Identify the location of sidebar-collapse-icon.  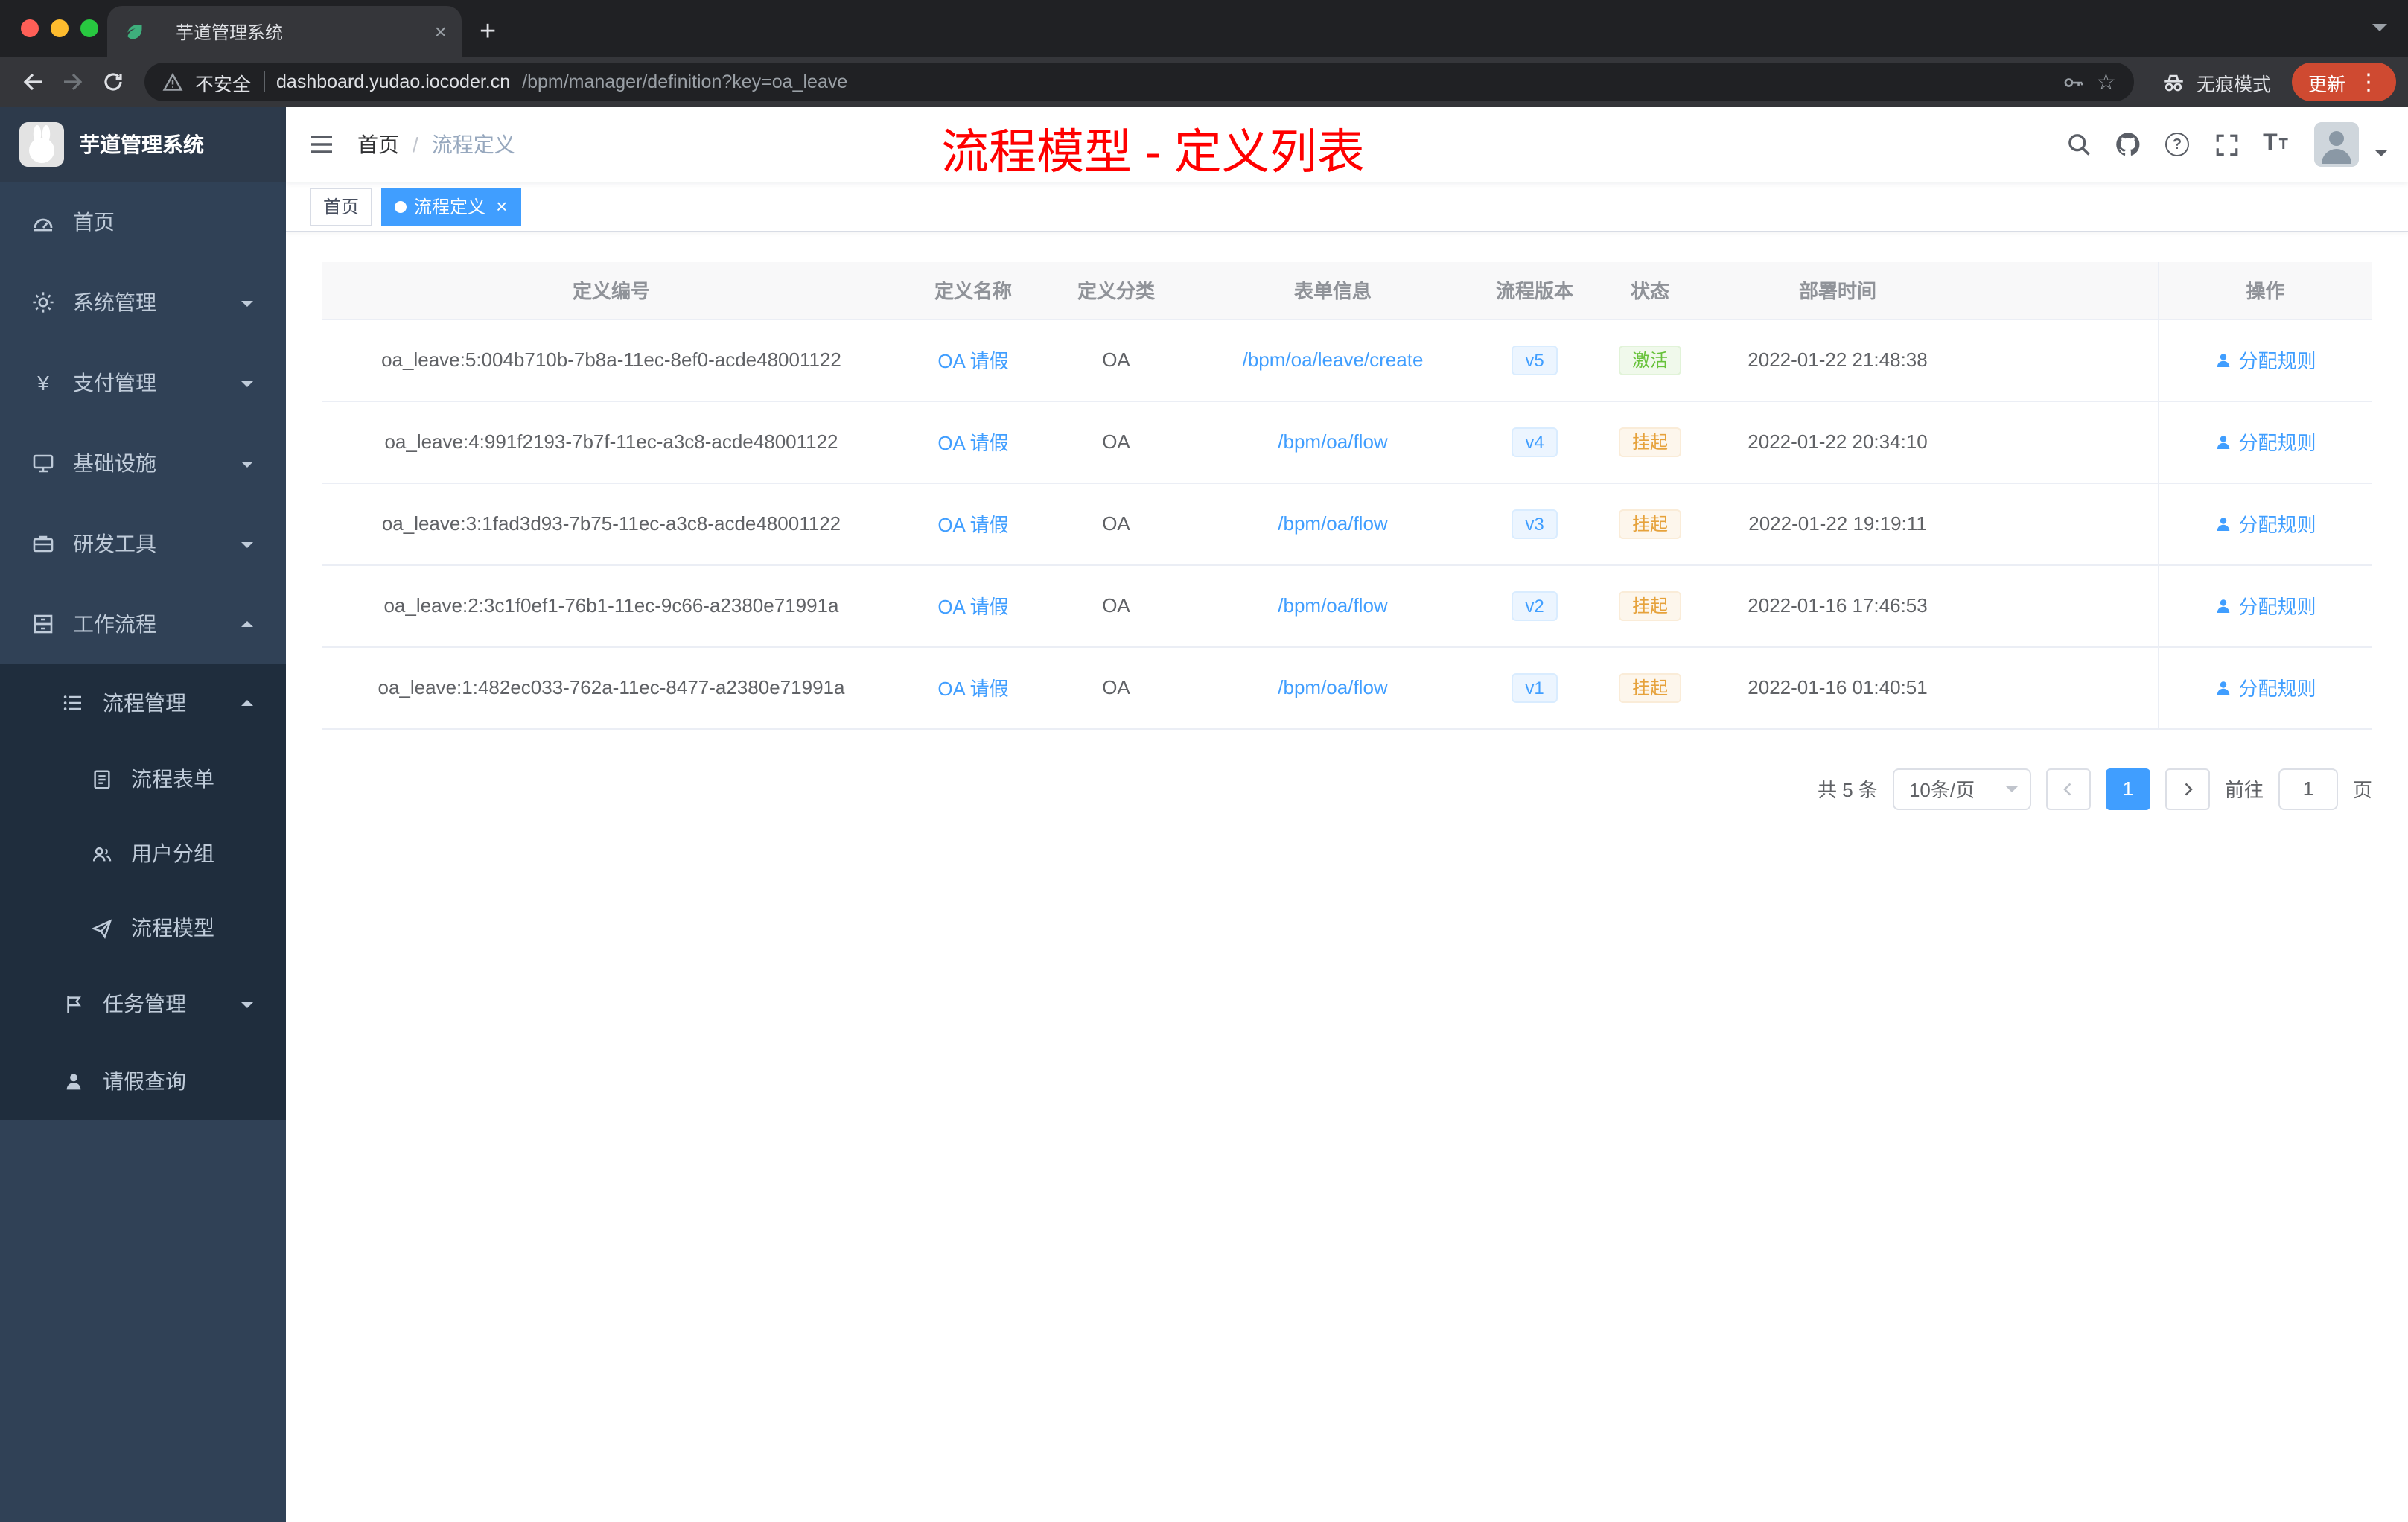
(321, 144).